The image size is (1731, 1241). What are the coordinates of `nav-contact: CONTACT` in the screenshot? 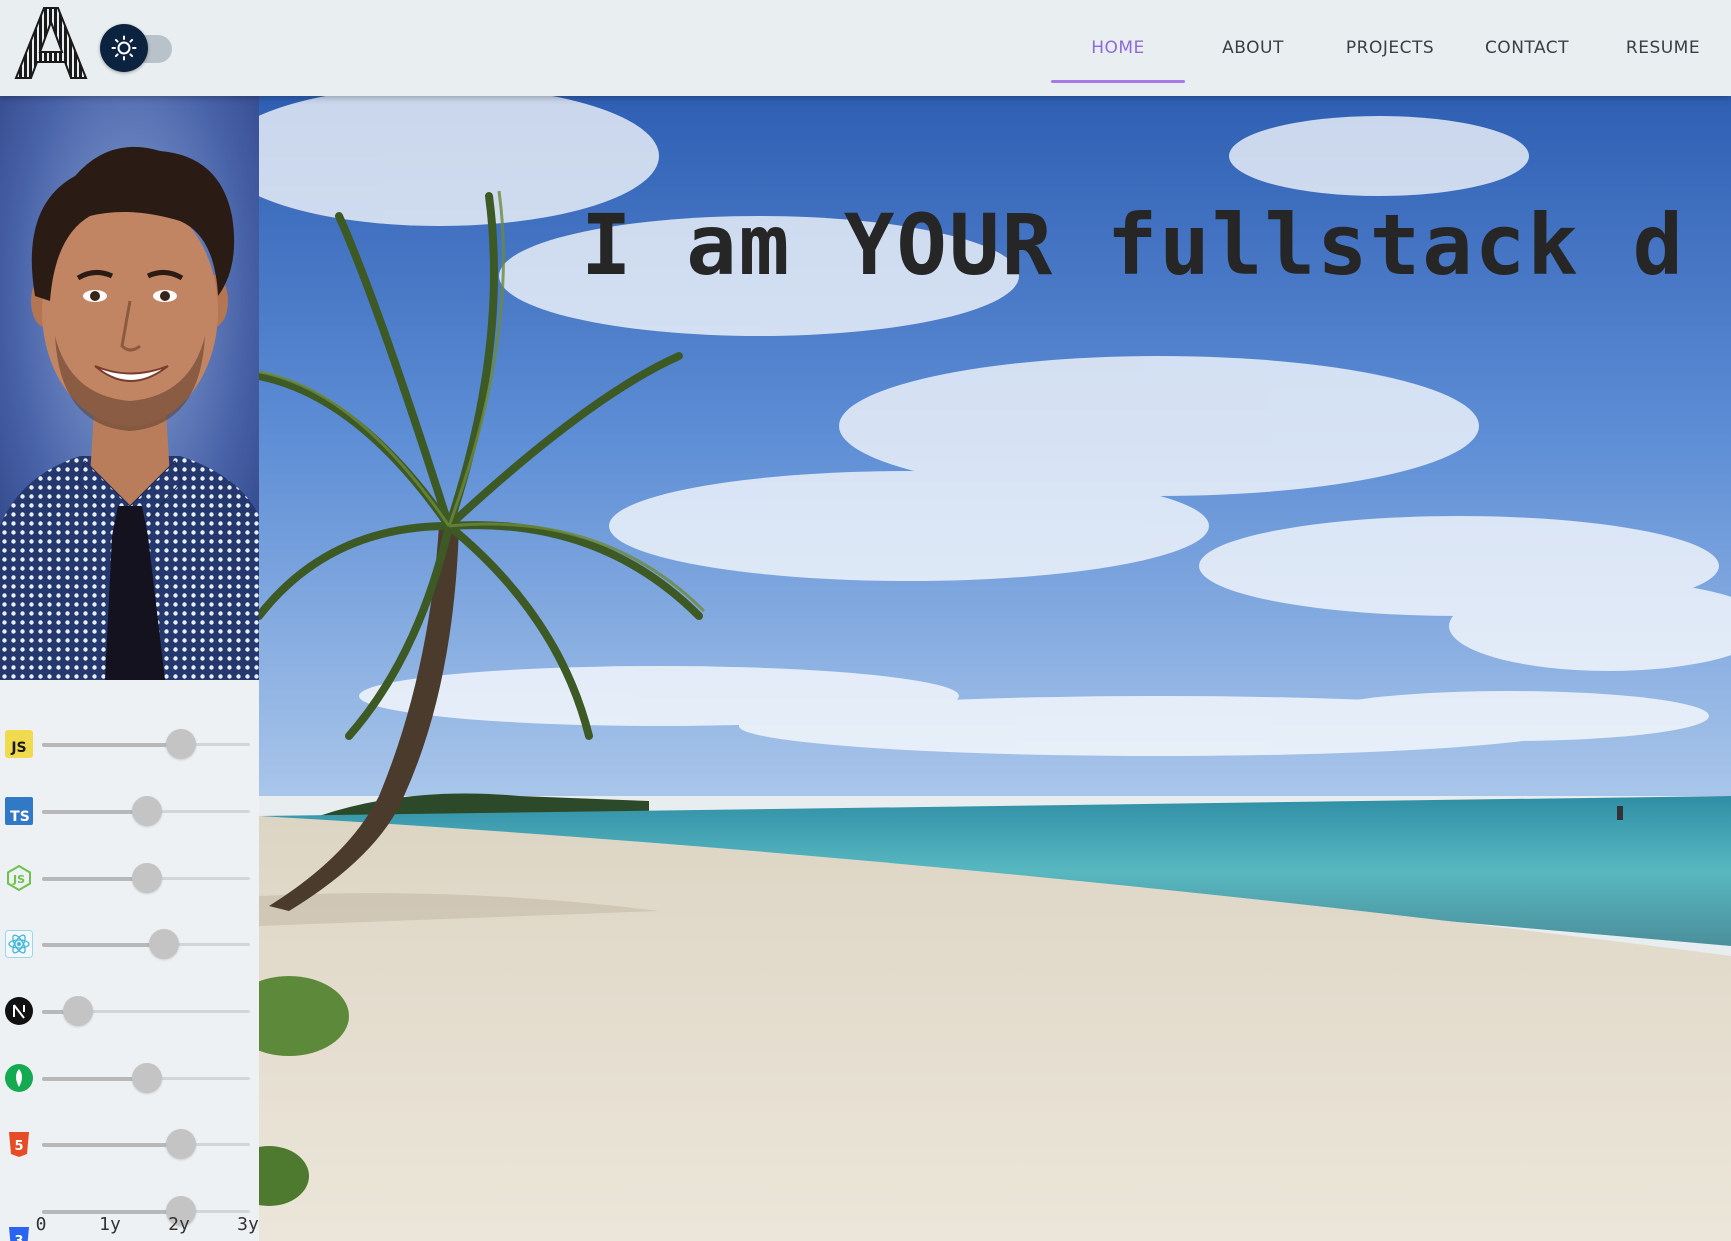 It's located at (1527, 48).